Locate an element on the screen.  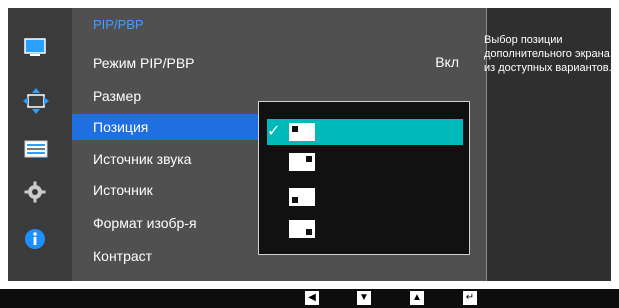
menu-item-label: Источник звука is located at coordinates (142, 159).